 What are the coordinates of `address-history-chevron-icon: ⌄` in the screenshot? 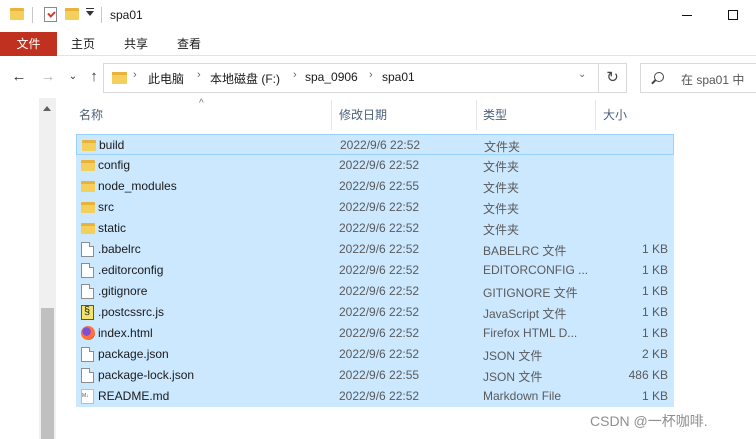 It's located at (582, 74).